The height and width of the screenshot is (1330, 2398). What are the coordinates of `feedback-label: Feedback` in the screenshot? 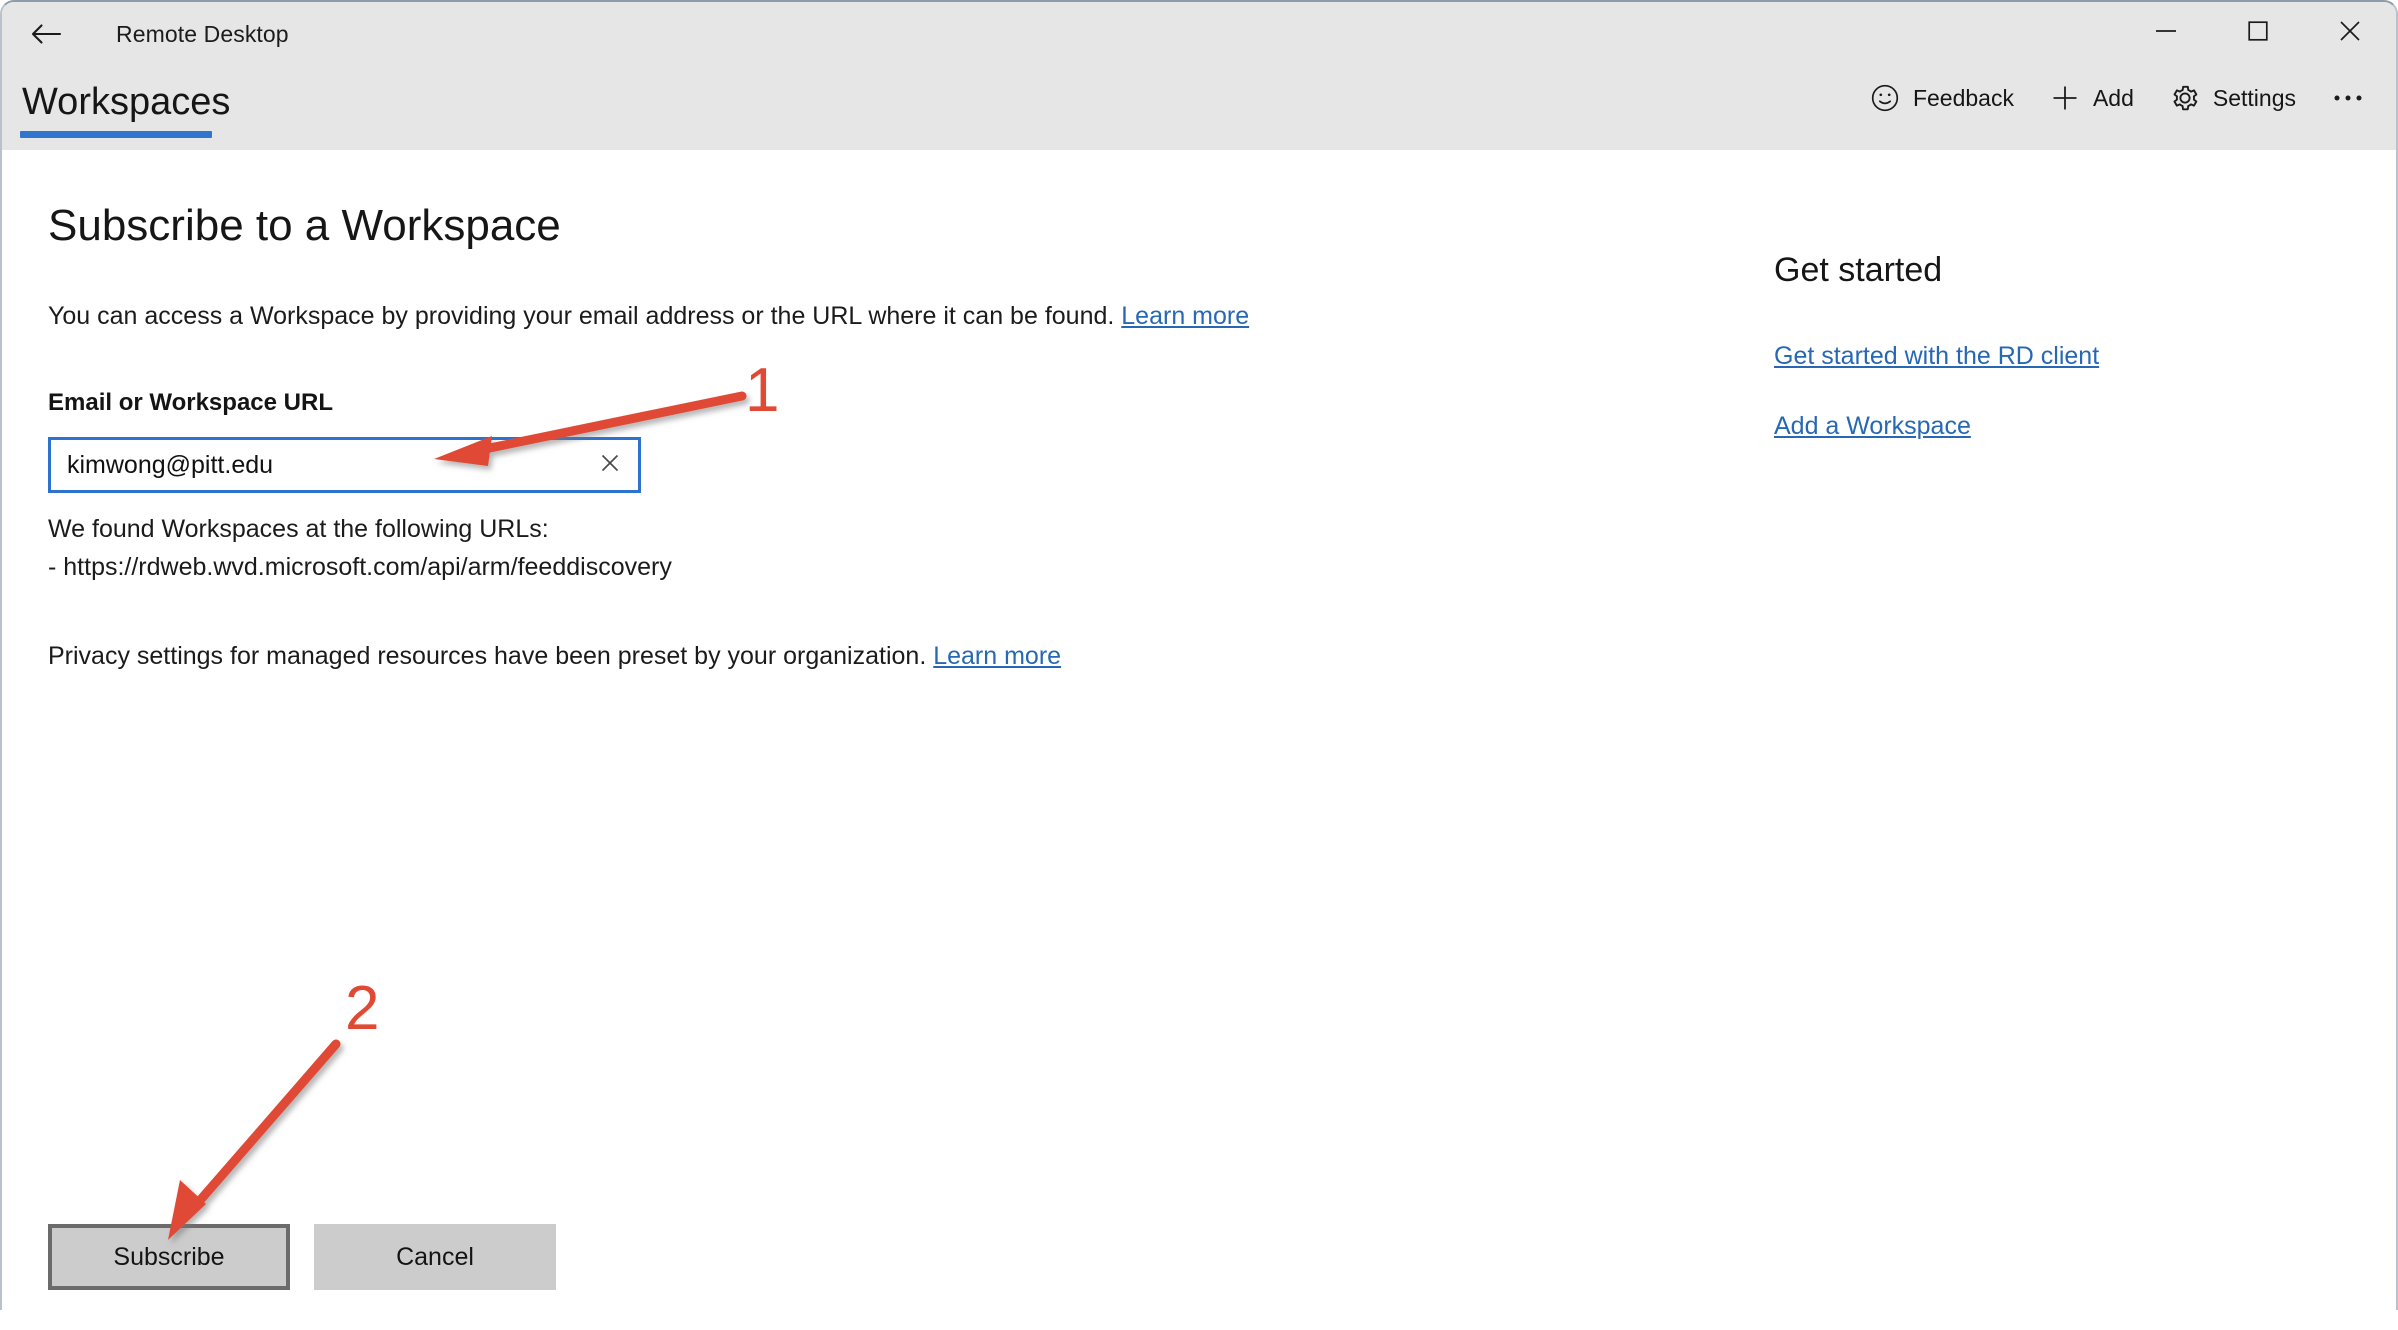 It's located at (1963, 98).